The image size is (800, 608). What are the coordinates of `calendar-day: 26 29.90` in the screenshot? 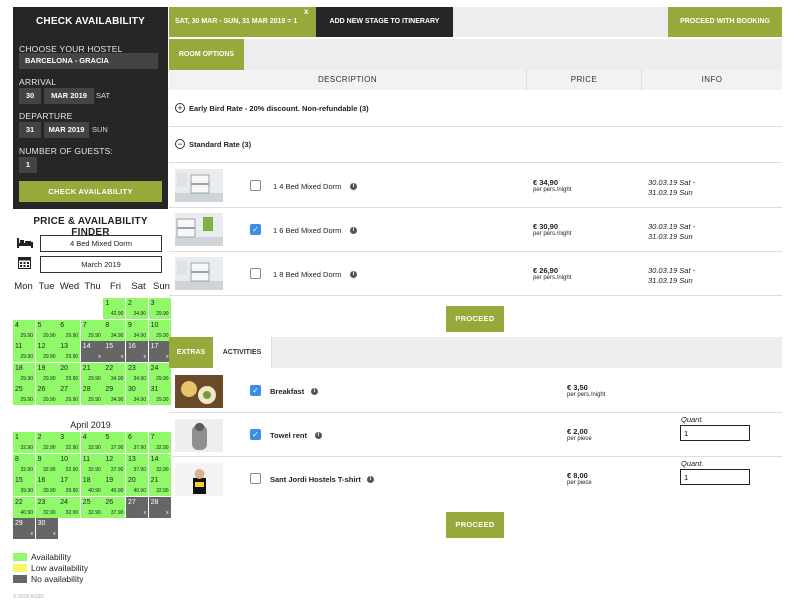 It's located at (46, 394).